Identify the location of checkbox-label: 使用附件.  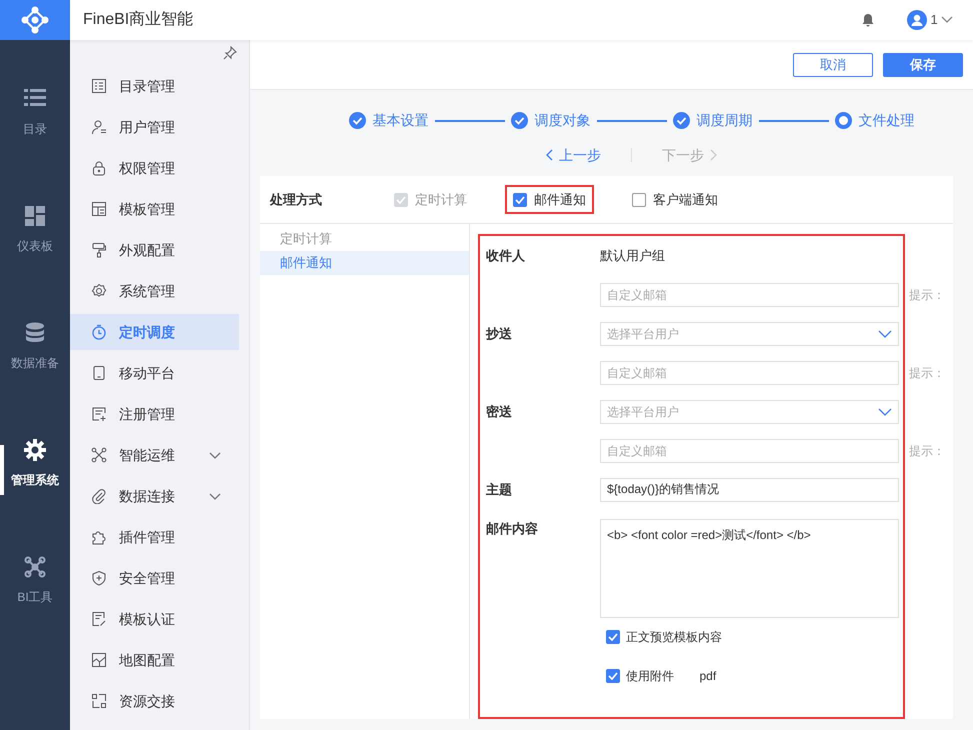
(650, 676).